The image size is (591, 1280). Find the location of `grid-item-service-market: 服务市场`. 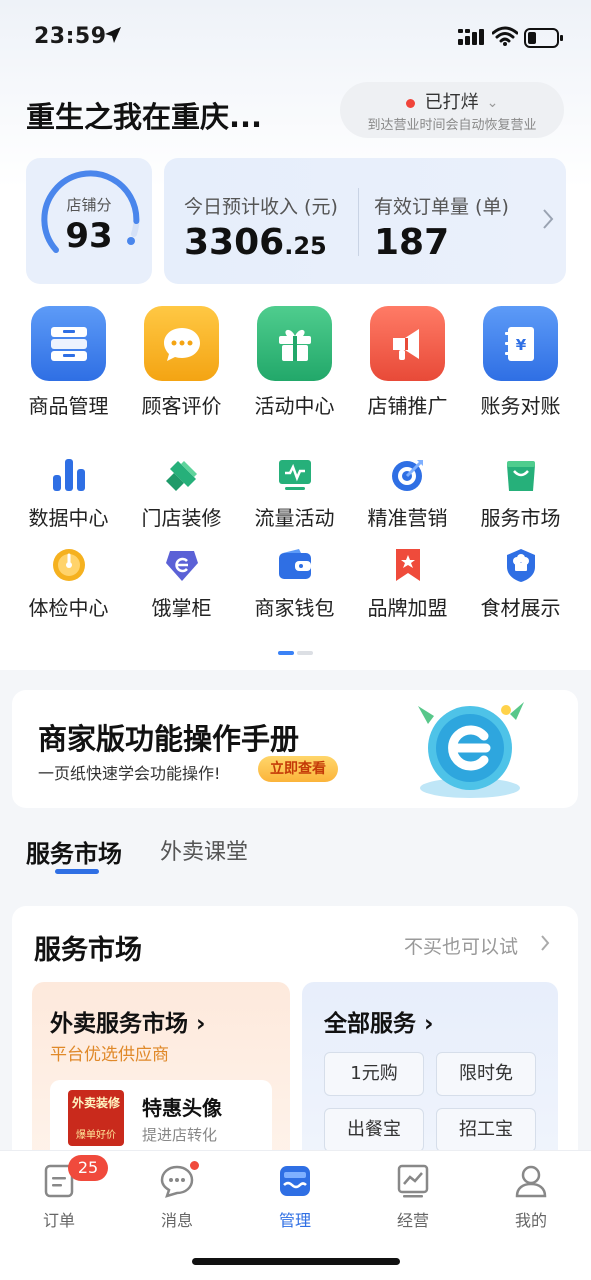

grid-item-service-market: 服务市场 is located at coordinates (520, 496).